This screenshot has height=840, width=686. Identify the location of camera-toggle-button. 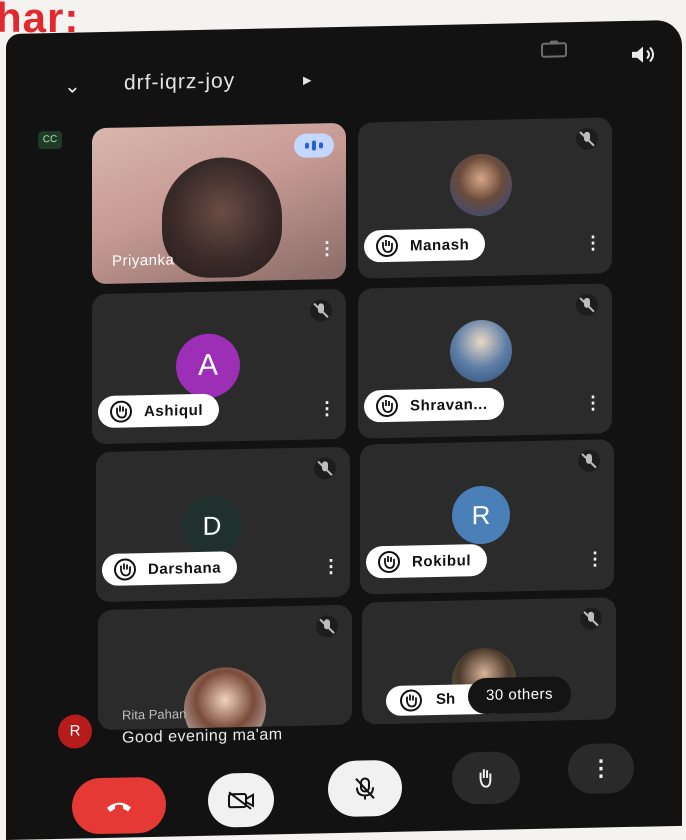
(241, 800).